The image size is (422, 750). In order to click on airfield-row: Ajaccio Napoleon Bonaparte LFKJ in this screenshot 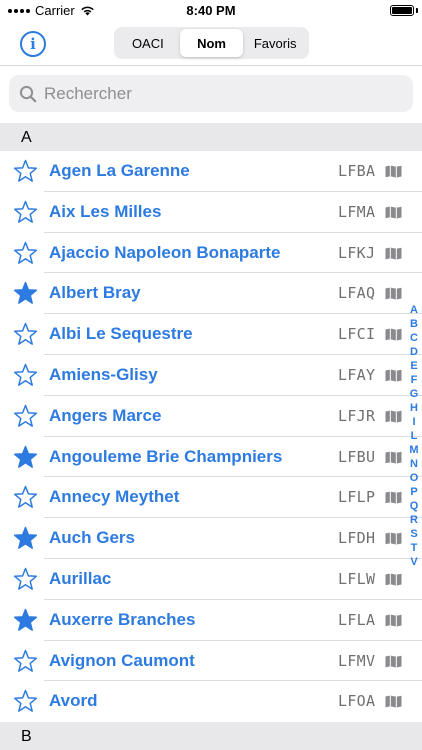, I will do `click(211, 253)`.